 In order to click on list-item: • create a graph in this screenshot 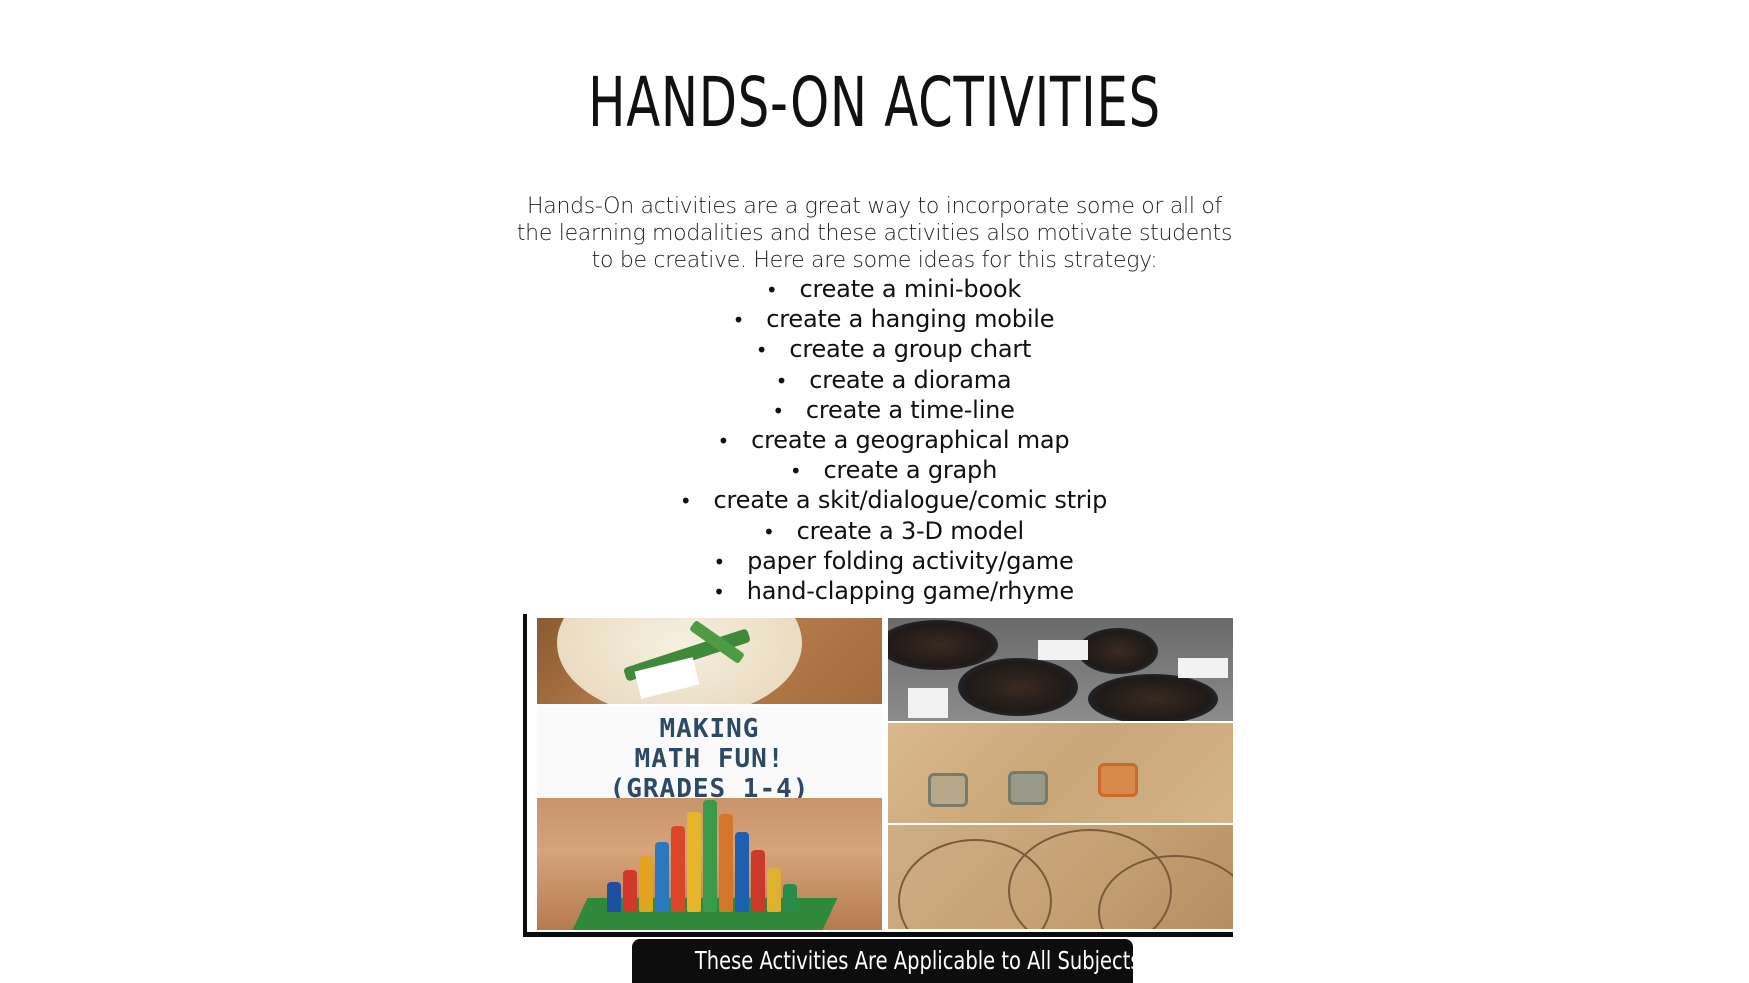, I will do `click(874, 470)`.